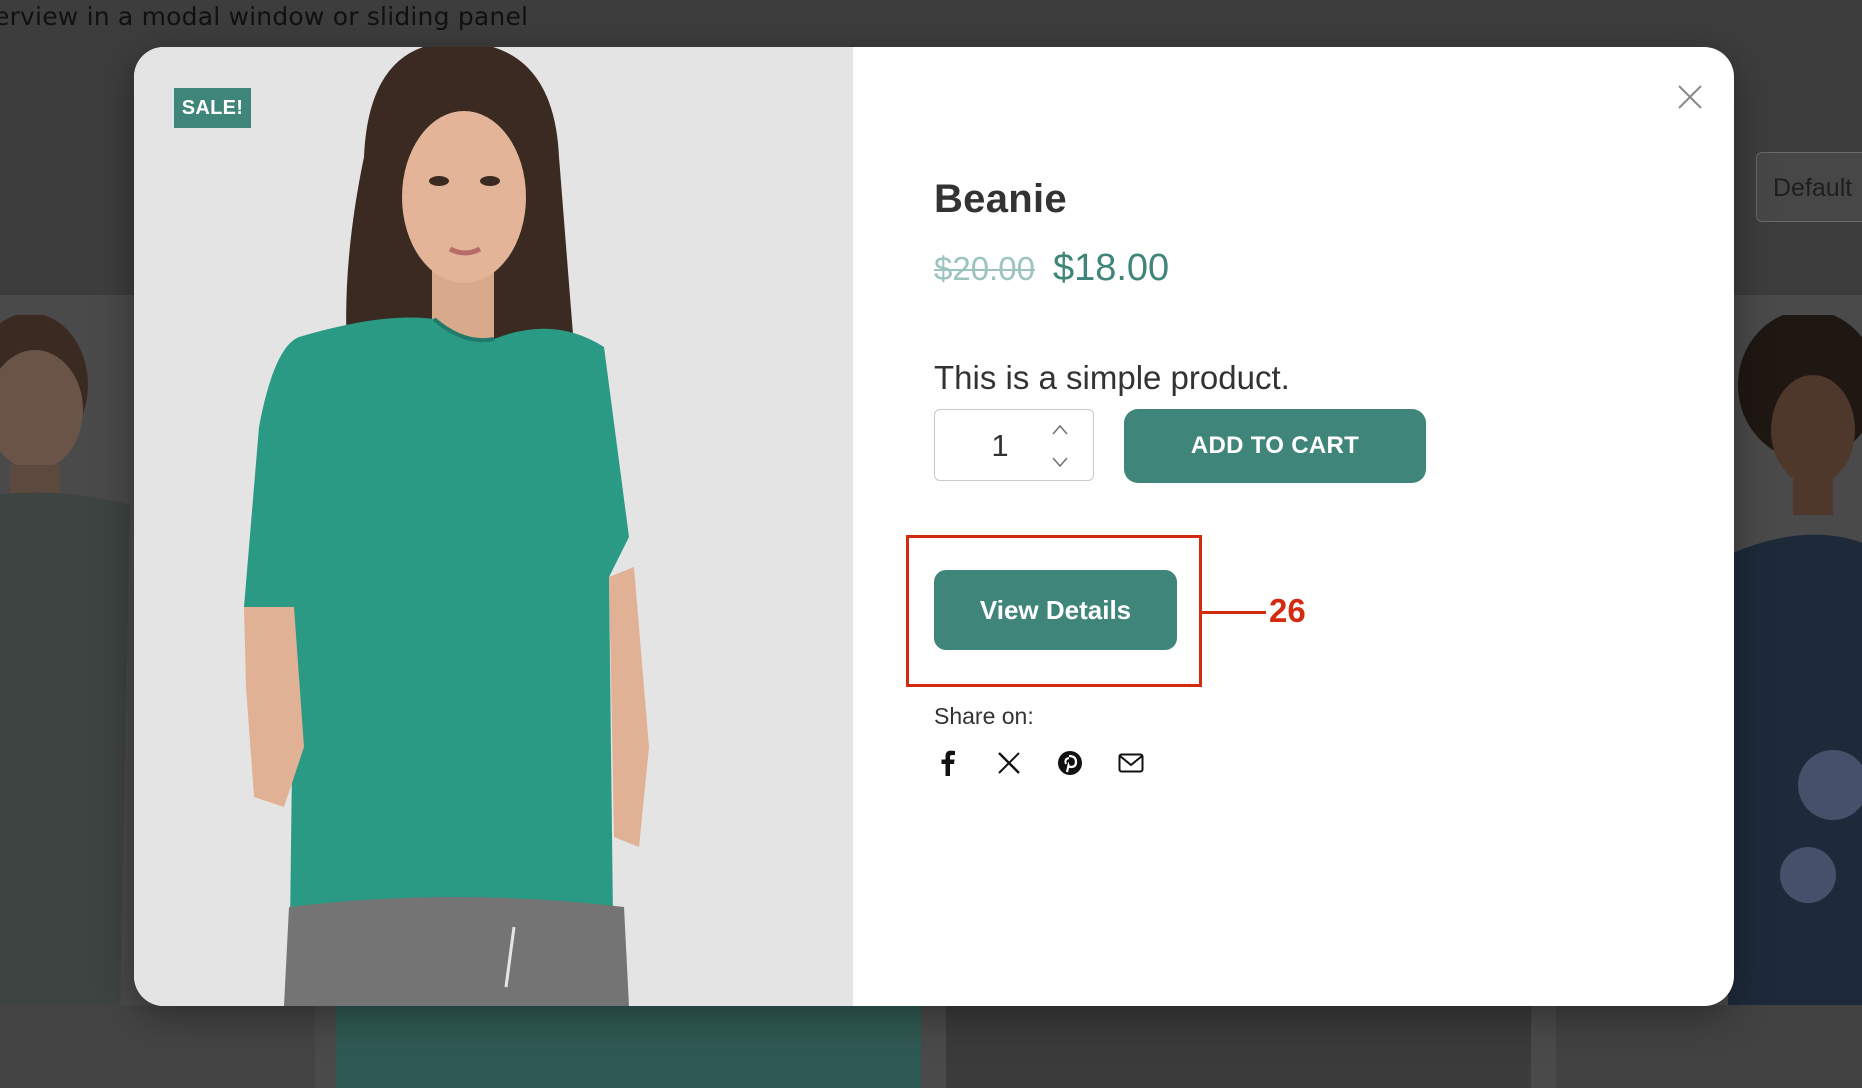  I want to click on product-description: This is a simple product., so click(1112, 377).